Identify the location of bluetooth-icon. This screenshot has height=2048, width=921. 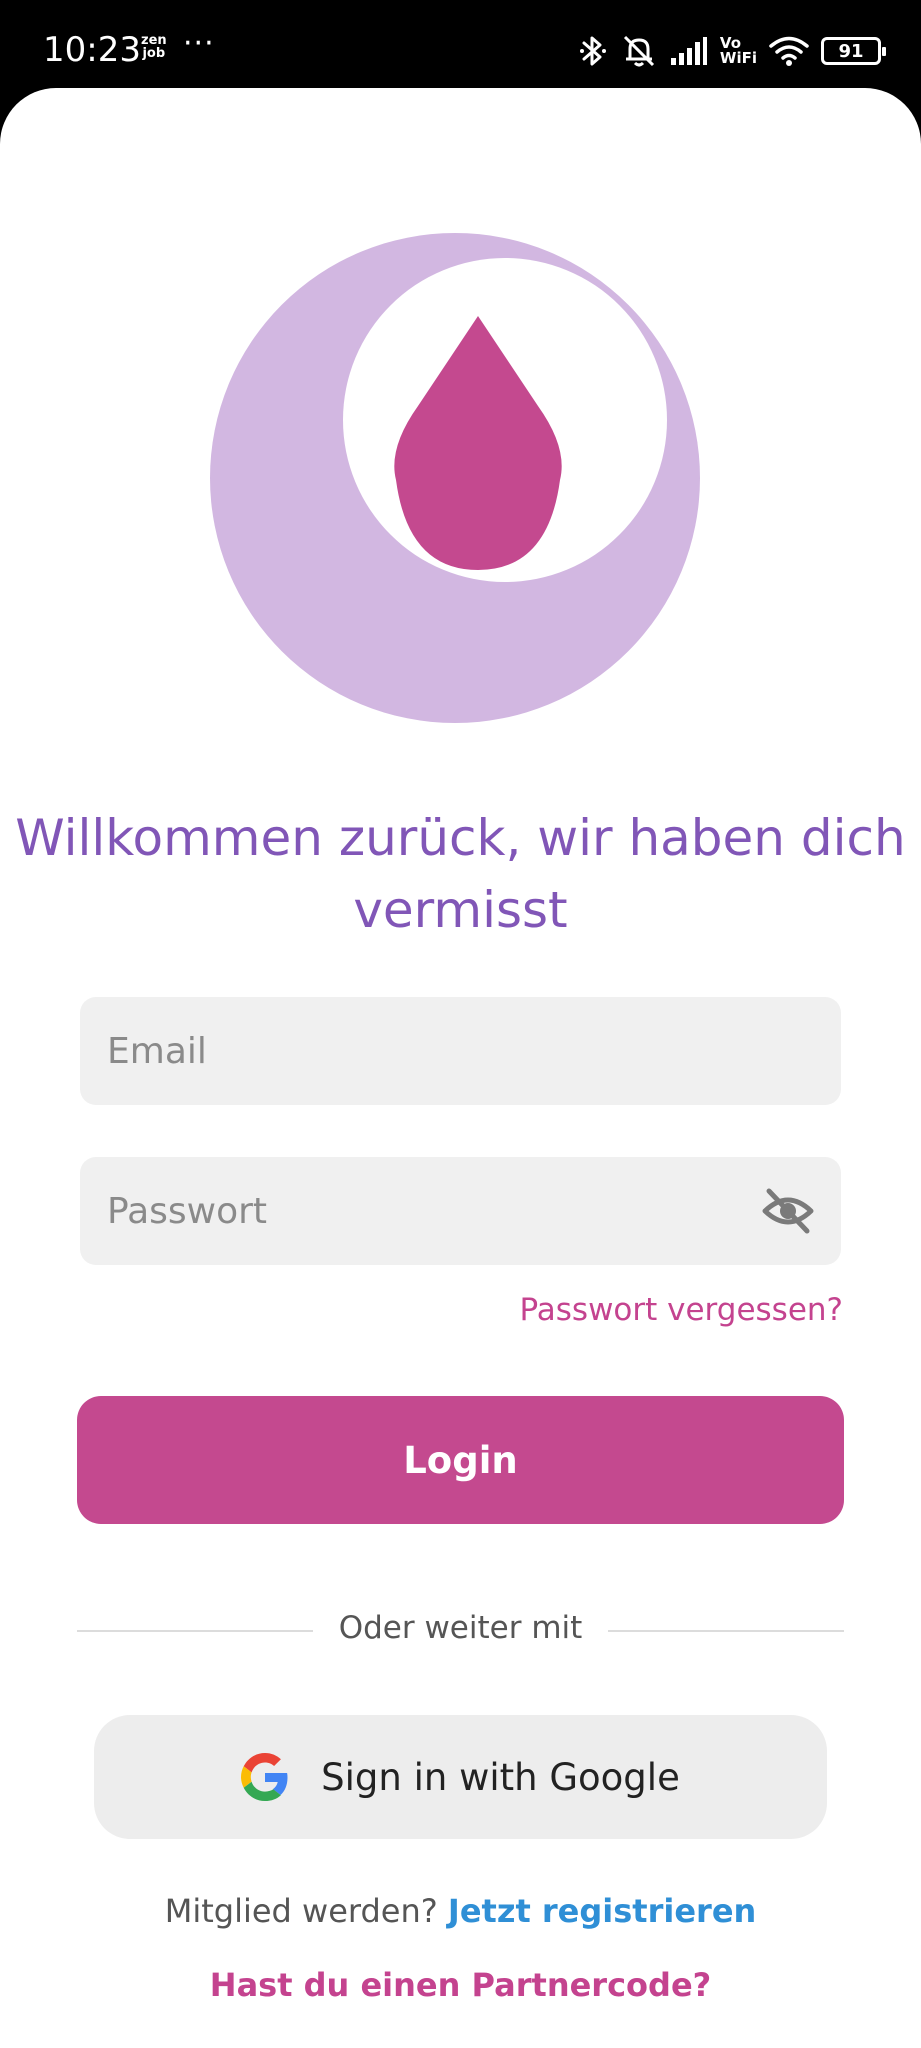
(592, 51).